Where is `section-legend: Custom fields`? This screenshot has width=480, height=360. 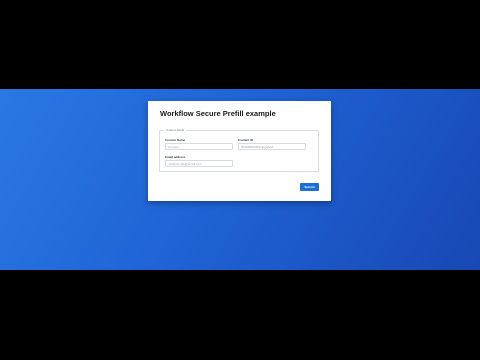
section-legend: Custom fields is located at coordinates (175, 130).